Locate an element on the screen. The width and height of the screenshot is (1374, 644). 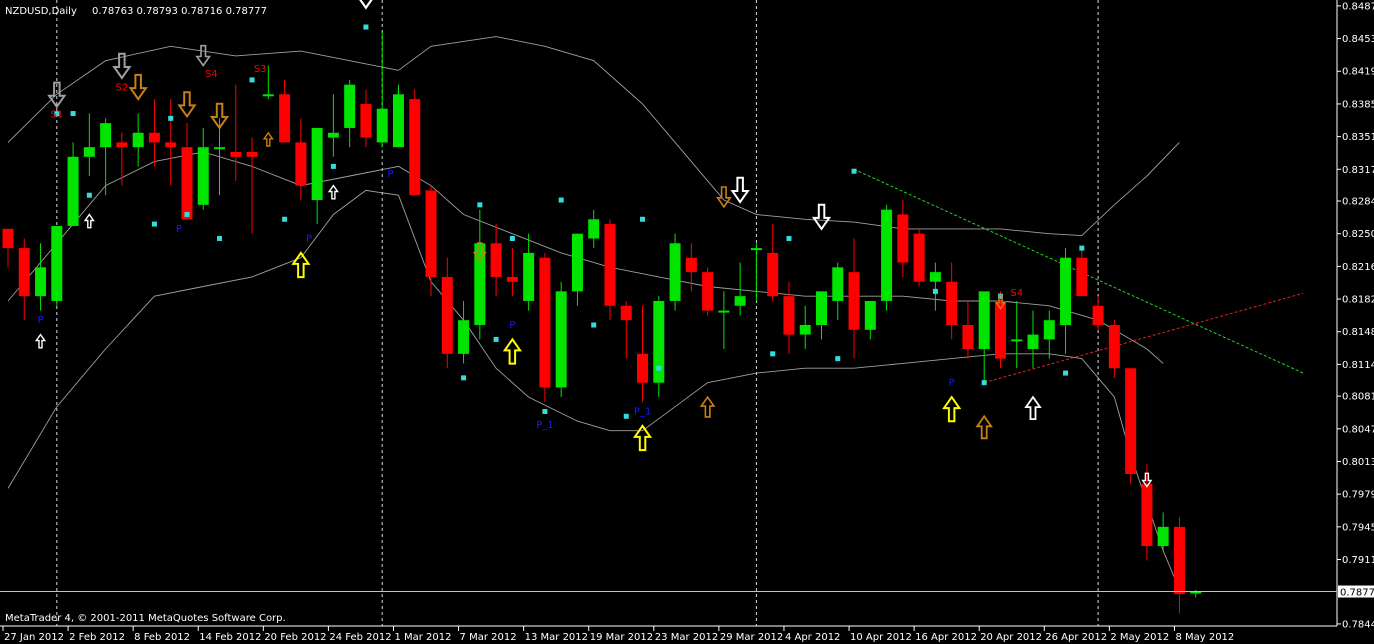
price-tick-label: 0.80810 is located at coordinates (1358, 397).